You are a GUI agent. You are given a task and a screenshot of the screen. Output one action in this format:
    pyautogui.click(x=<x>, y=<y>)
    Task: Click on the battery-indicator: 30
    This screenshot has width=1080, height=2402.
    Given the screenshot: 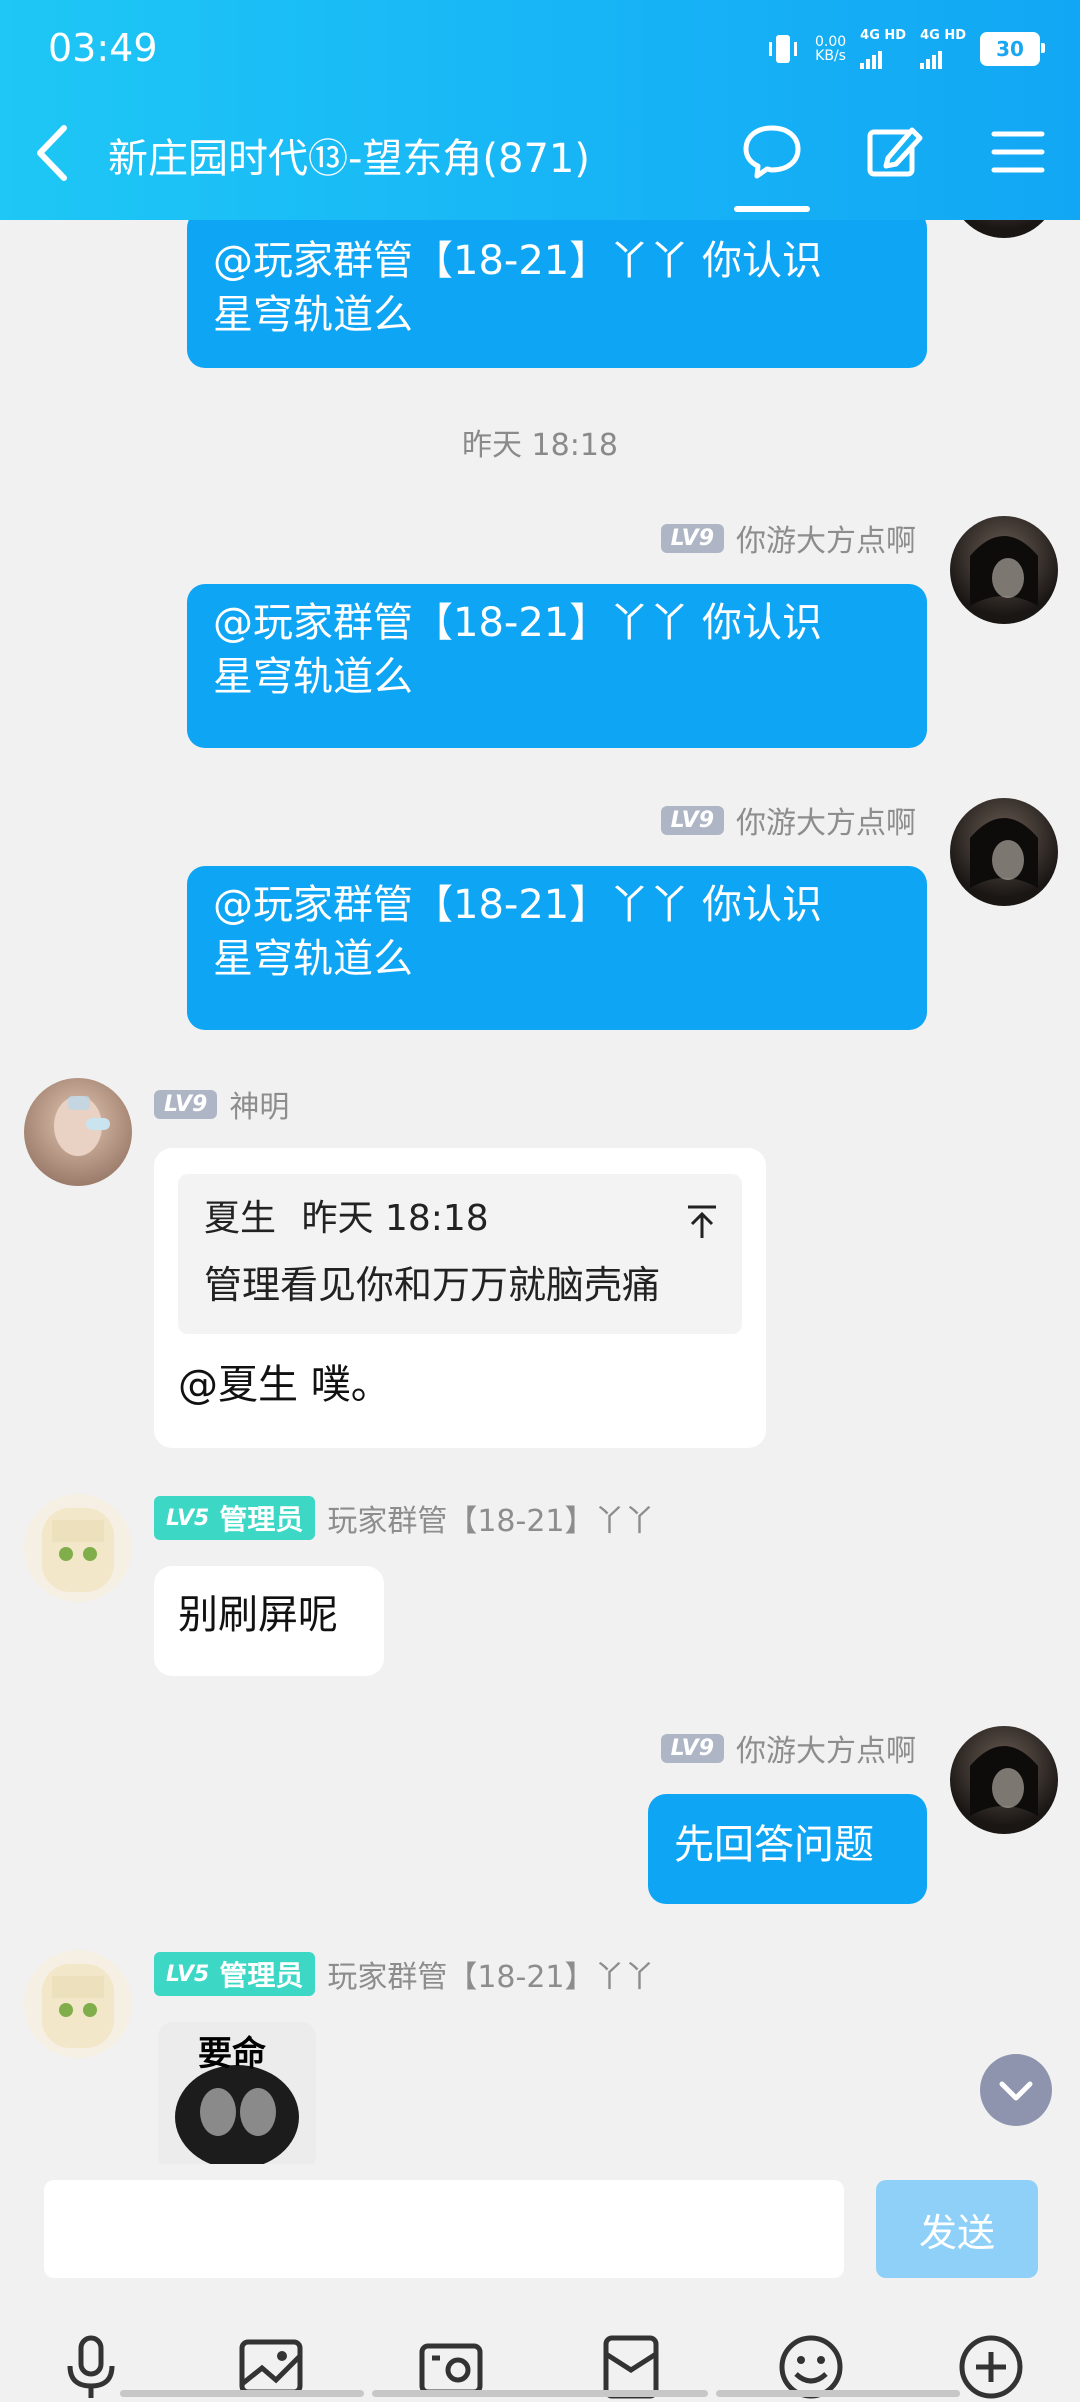 What is the action you would take?
    pyautogui.click(x=1012, y=48)
    